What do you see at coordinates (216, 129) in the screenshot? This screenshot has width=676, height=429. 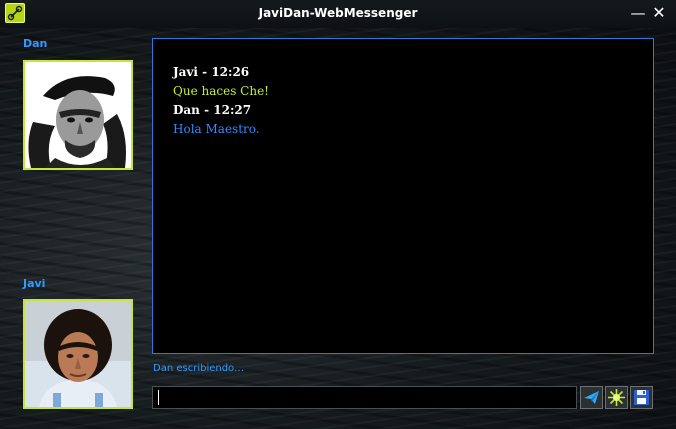 I see `message-text: Hola Maestro.` at bounding box center [216, 129].